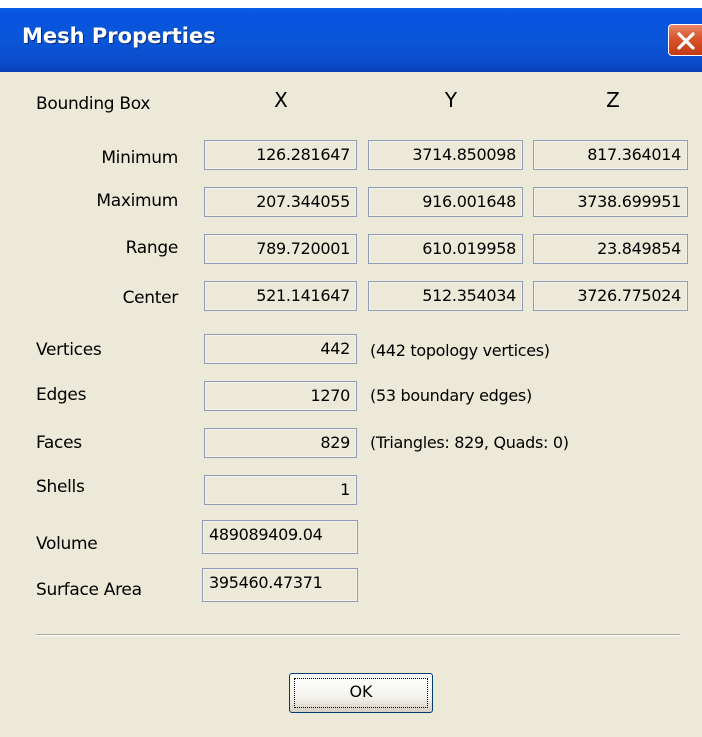  What do you see at coordinates (137, 201) in the screenshot?
I see `maximum-label: Maximum` at bounding box center [137, 201].